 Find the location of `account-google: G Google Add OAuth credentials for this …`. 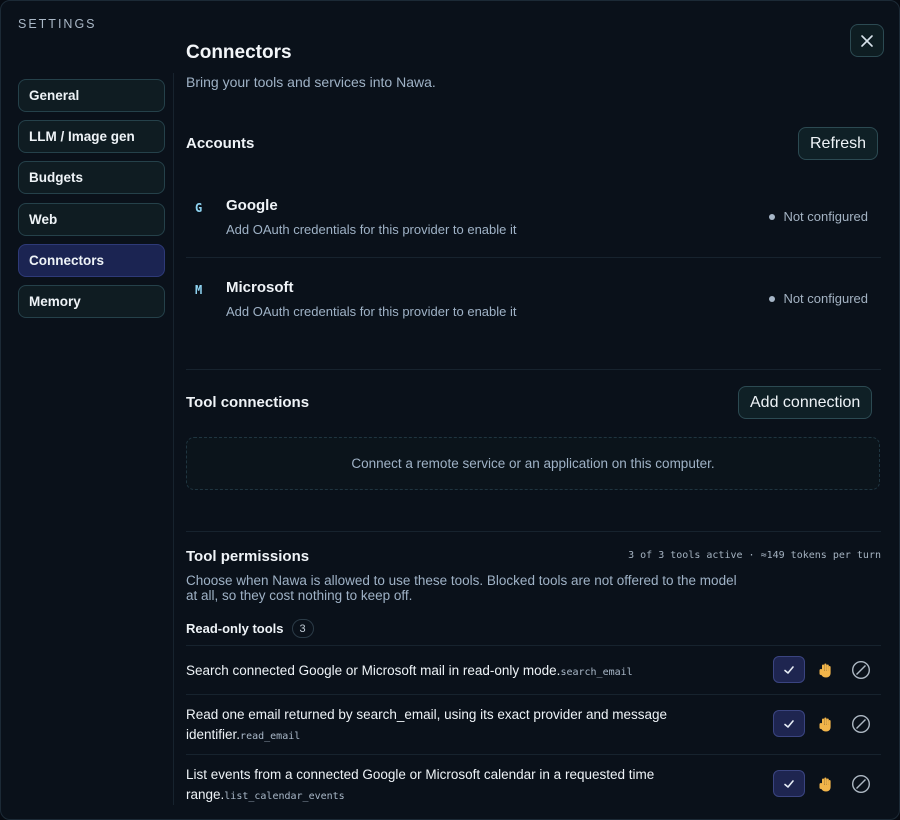

account-google: G Google Add OAuth credentials for this … is located at coordinates (533, 220).